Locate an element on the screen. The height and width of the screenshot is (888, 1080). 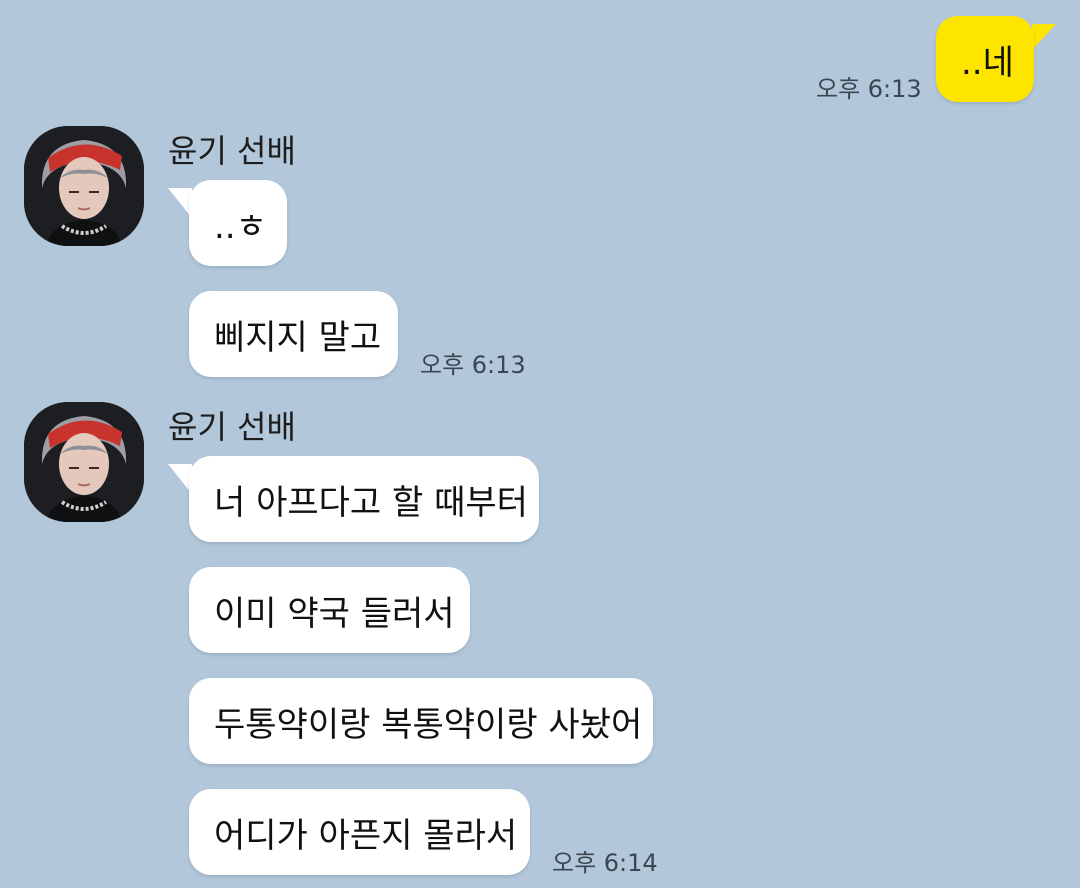
chat-message-bubble: ..ㅎ is located at coordinates (238, 223).